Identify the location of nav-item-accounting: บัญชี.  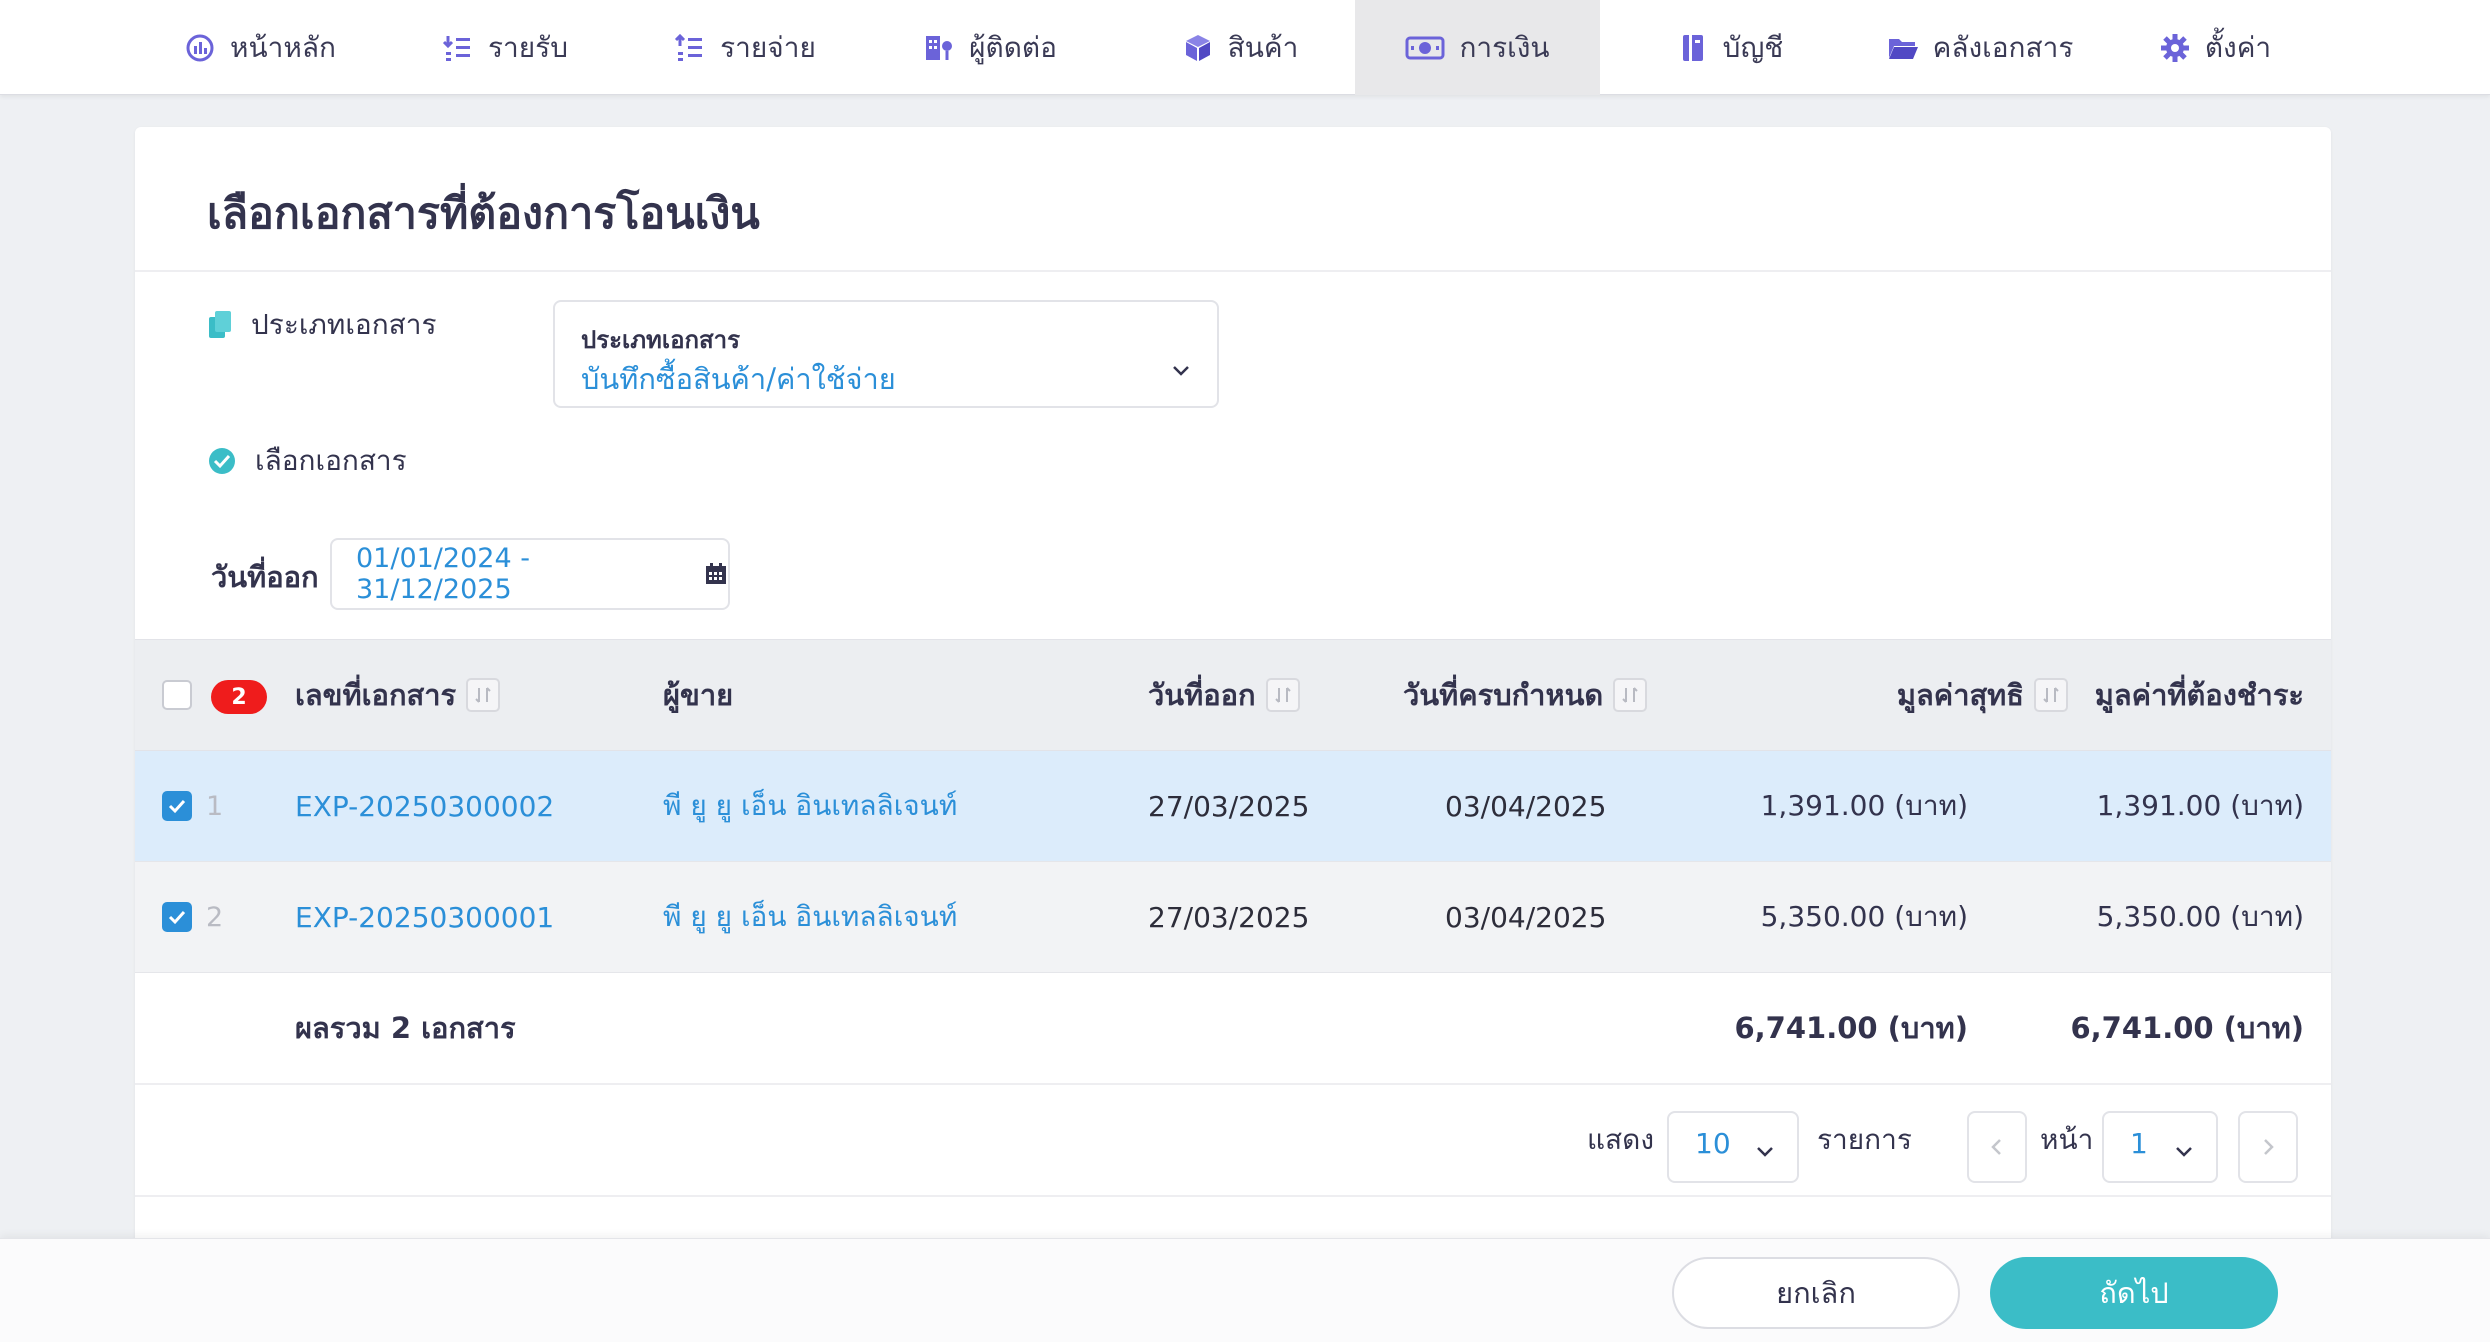
(1730, 47).